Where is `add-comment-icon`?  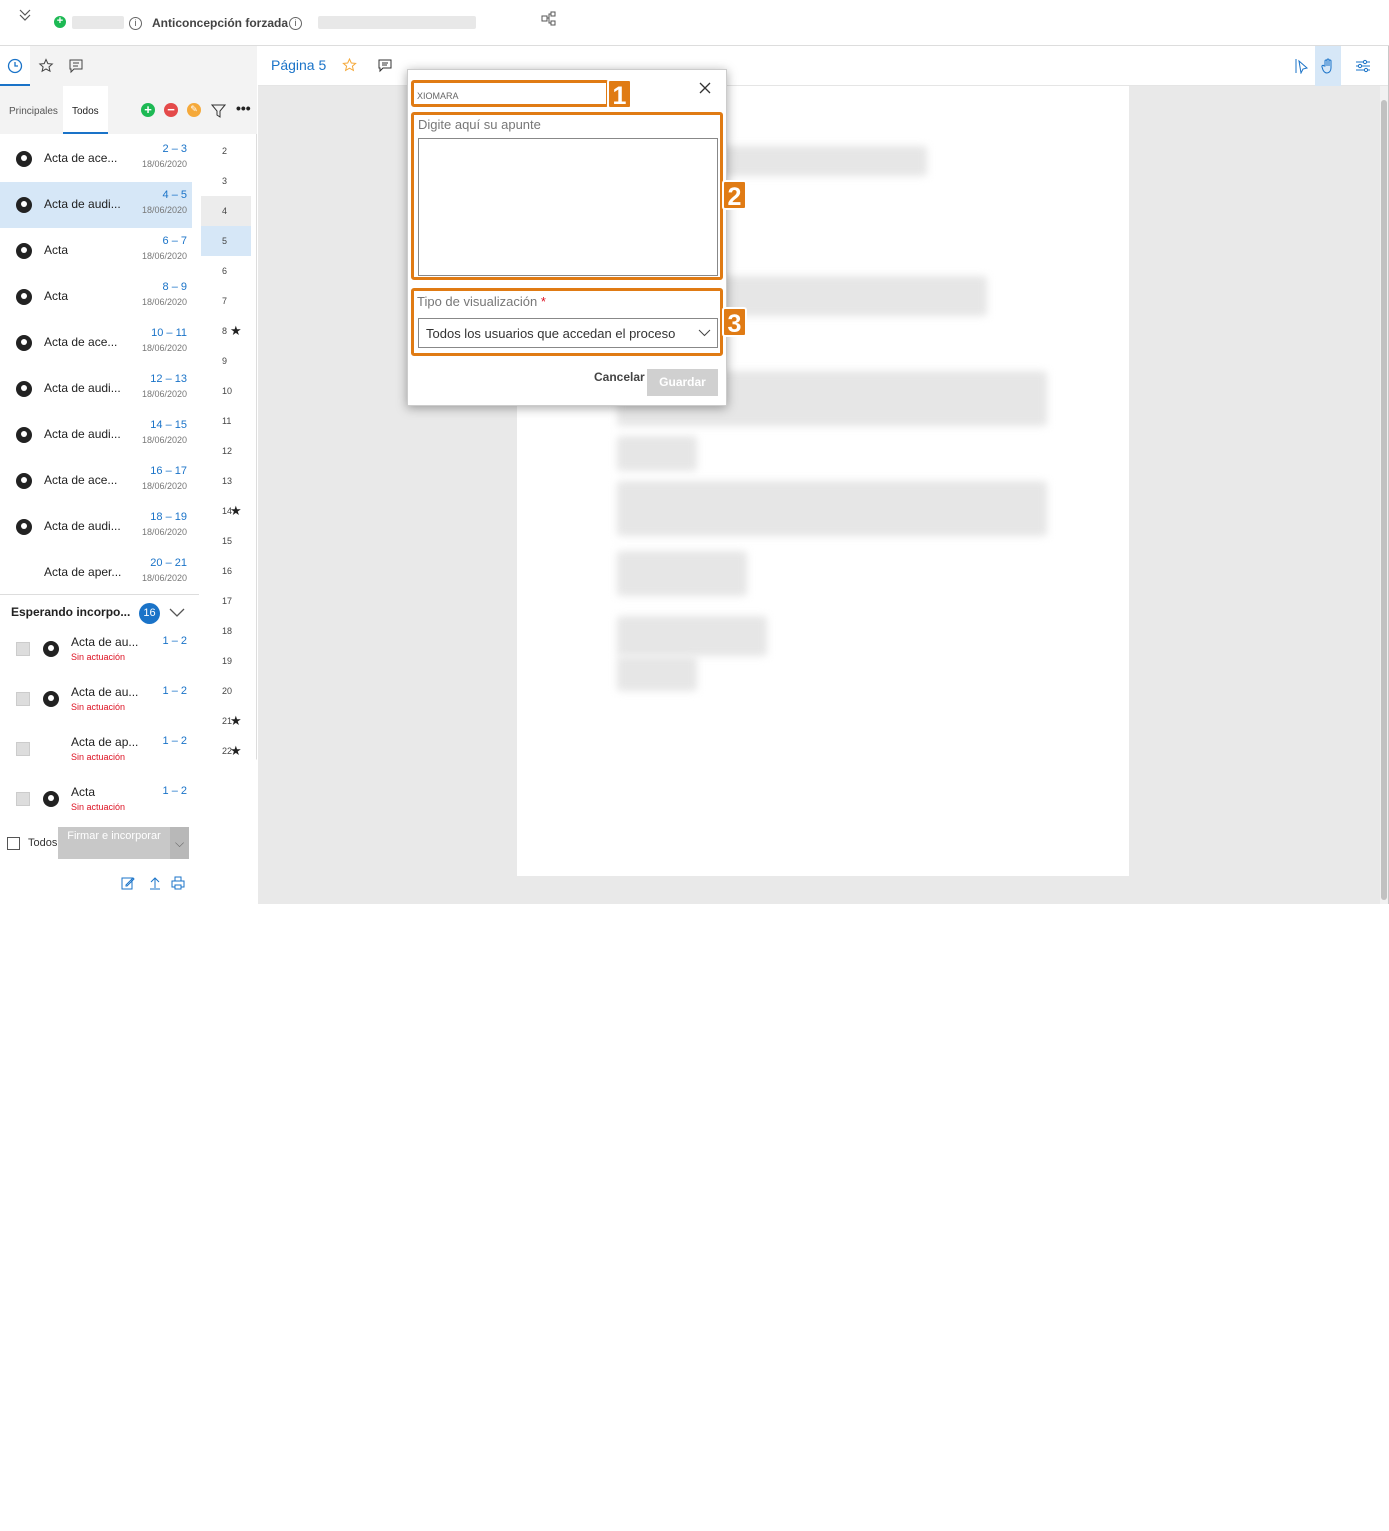 add-comment-icon is located at coordinates (385, 66).